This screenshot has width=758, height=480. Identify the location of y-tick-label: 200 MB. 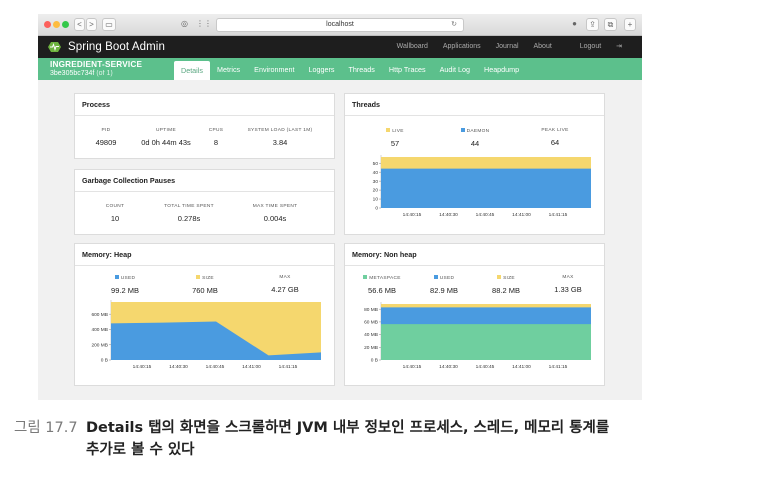
(99, 345).